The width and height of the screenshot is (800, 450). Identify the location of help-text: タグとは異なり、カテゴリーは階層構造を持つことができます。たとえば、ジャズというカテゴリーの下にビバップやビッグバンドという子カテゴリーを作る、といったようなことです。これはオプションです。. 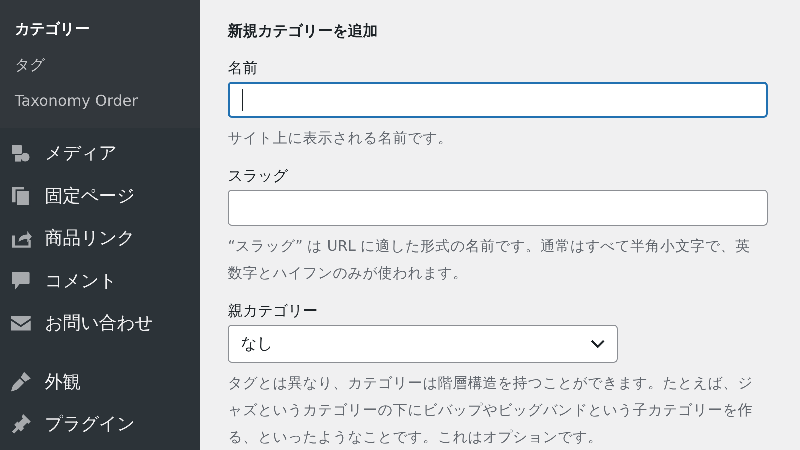
(491, 411).